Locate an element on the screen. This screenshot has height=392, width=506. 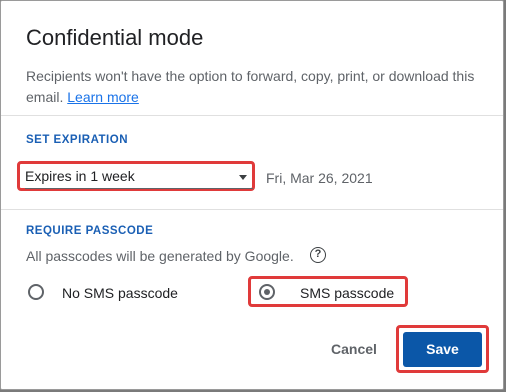
expiration-select-value: Expires in 1 week is located at coordinates (80, 176).